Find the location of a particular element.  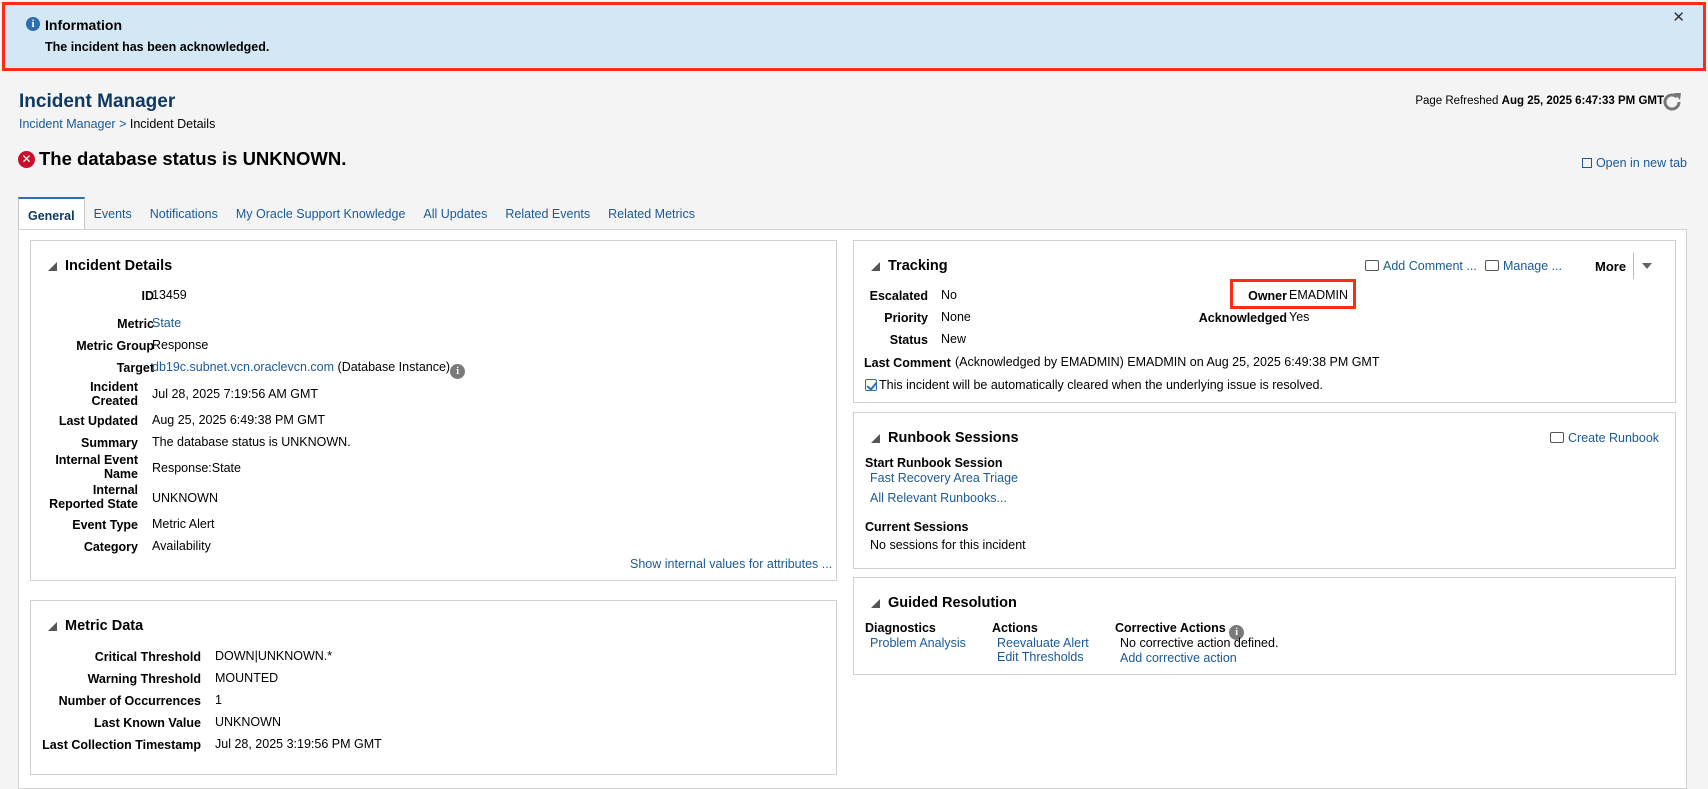

tab-notifications: Notifications is located at coordinates (184, 213).